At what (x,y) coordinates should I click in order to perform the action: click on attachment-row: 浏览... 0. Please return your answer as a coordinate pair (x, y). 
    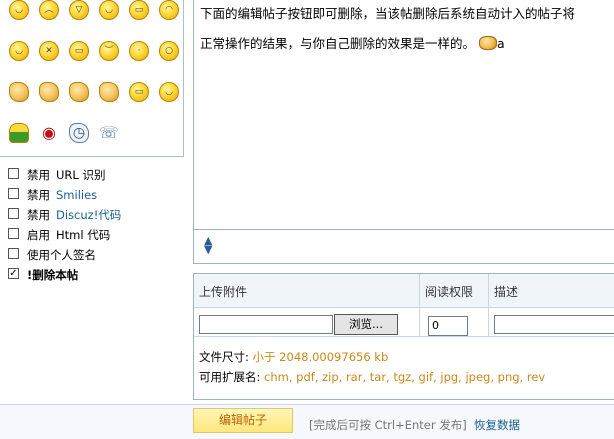
    Looking at the image, I should click on (404, 322).